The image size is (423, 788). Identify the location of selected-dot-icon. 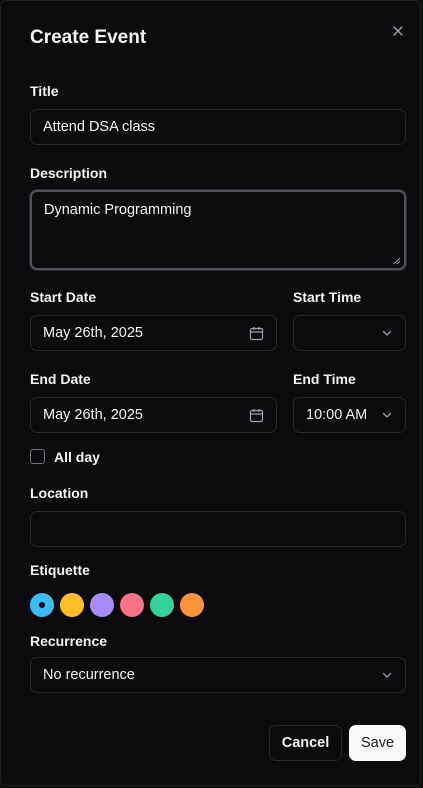
(42, 605).